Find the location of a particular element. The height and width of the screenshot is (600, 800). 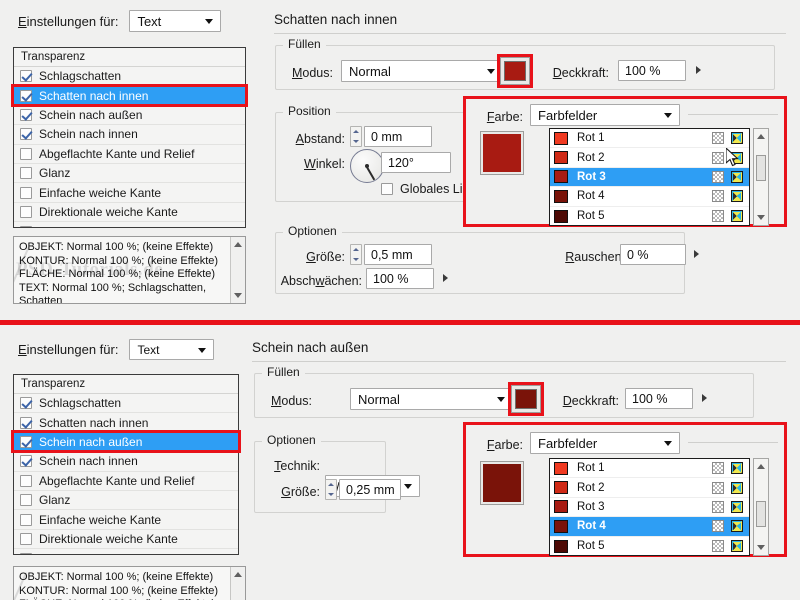

deckkraft-field-bottom: 100 % is located at coordinates (659, 398).